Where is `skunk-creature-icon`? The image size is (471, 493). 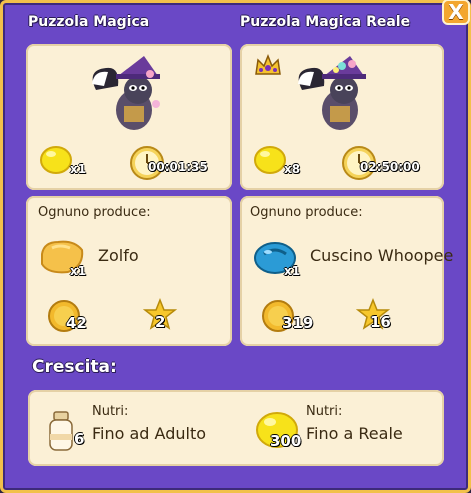 skunk-creature-icon is located at coordinates (126, 93).